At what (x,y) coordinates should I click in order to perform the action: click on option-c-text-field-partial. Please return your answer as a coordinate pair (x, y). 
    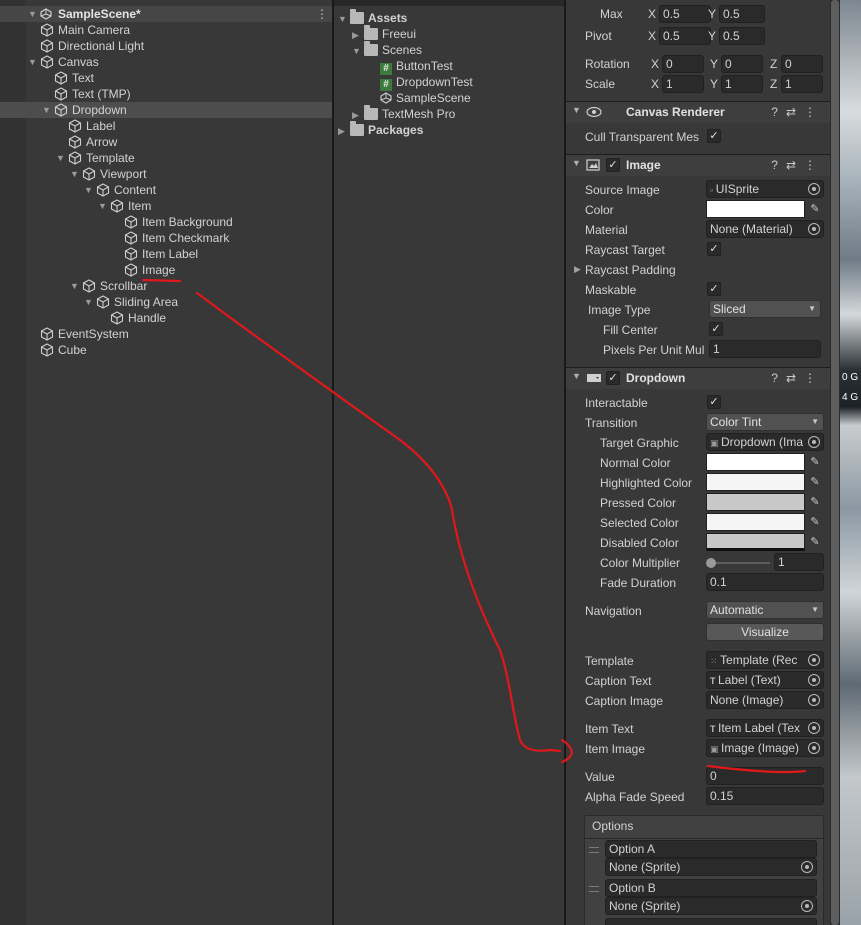
    Looking at the image, I should click on (711, 921).